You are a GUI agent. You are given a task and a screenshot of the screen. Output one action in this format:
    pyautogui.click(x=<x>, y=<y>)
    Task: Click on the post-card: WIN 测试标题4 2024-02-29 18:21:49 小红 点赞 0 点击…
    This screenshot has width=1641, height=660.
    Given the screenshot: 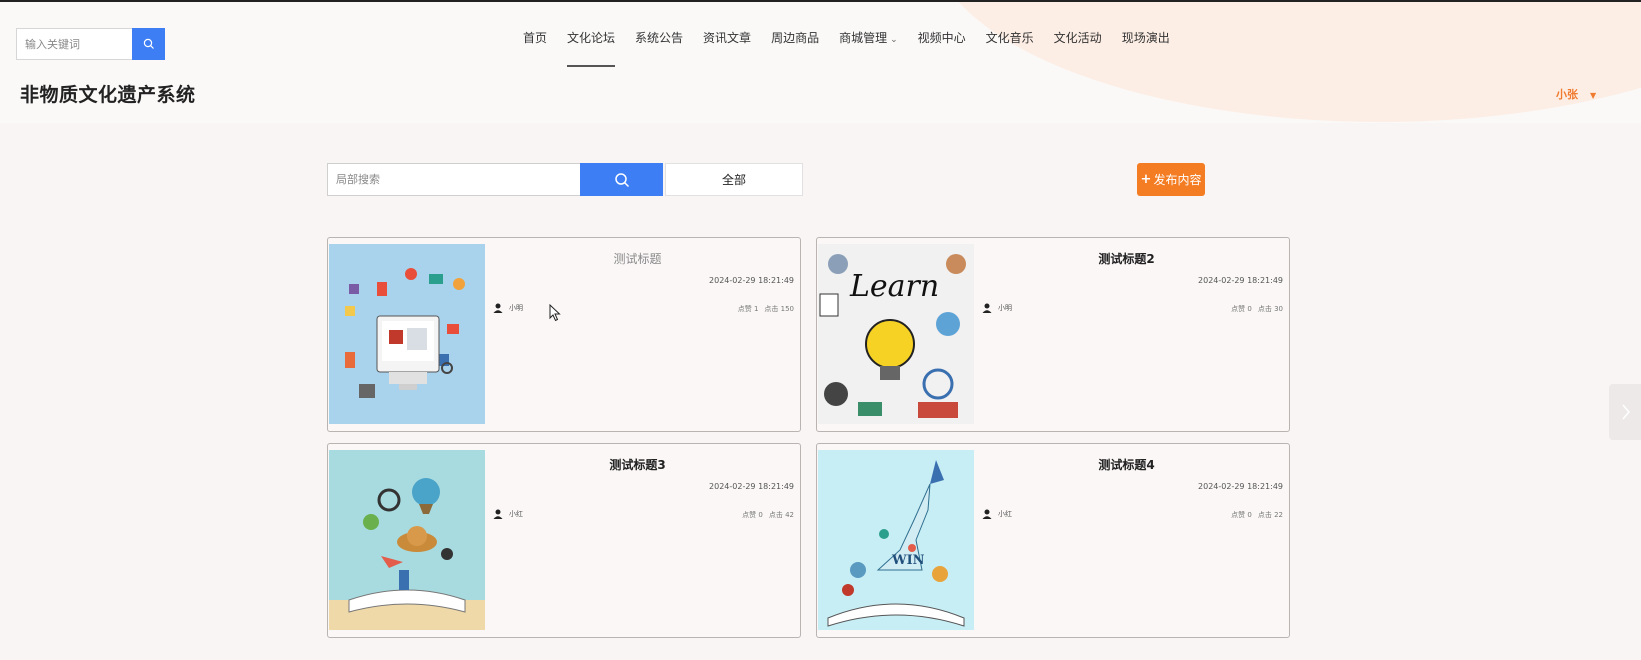 What is the action you would take?
    pyautogui.click(x=1053, y=540)
    